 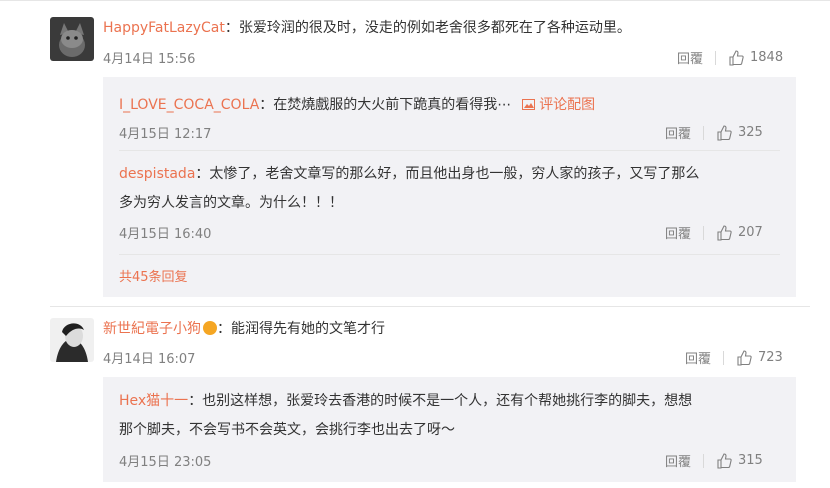 What do you see at coordinates (189, 105) in the screenshot?
I see `username-link: I_LOVE_COCA_COLA` at bounding box center [189, 105].